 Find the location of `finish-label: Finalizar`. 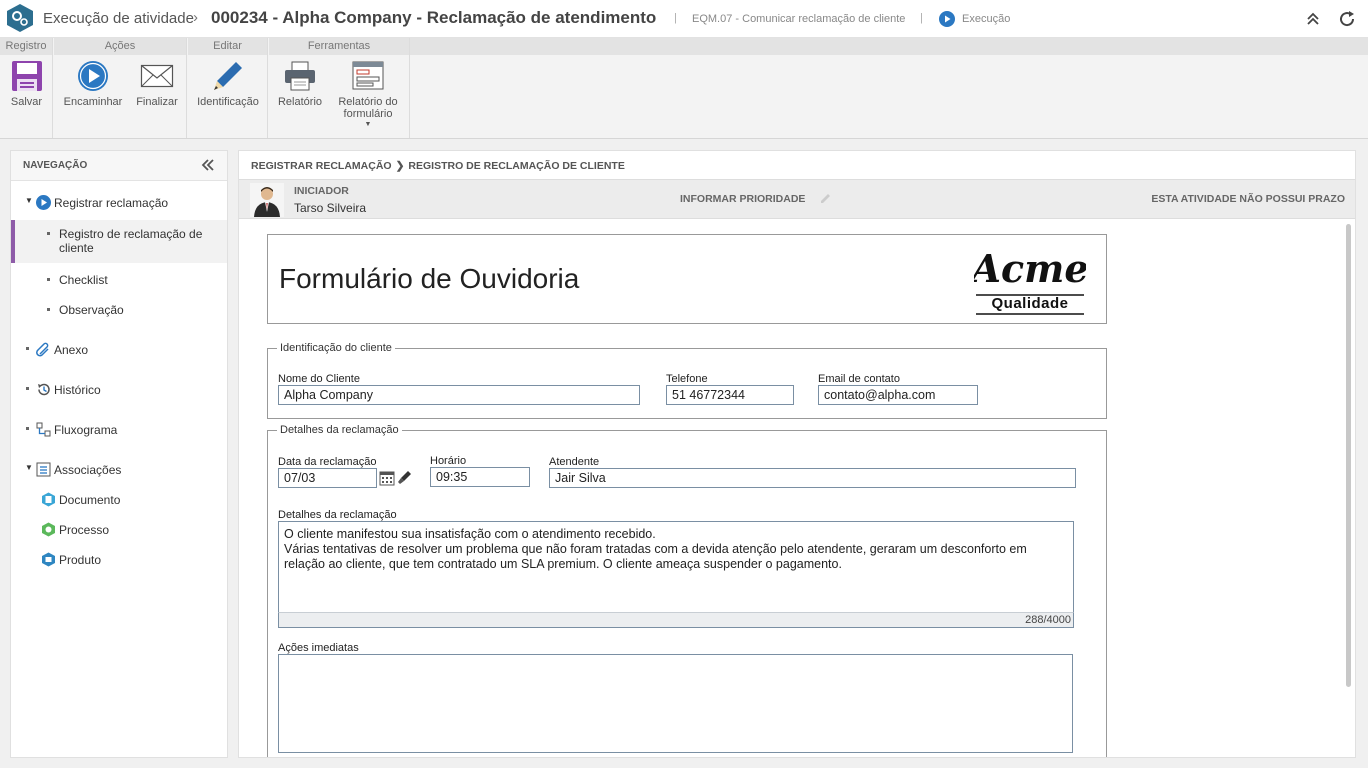

finish-label: Finalizar is located at coordinates (157, 102).